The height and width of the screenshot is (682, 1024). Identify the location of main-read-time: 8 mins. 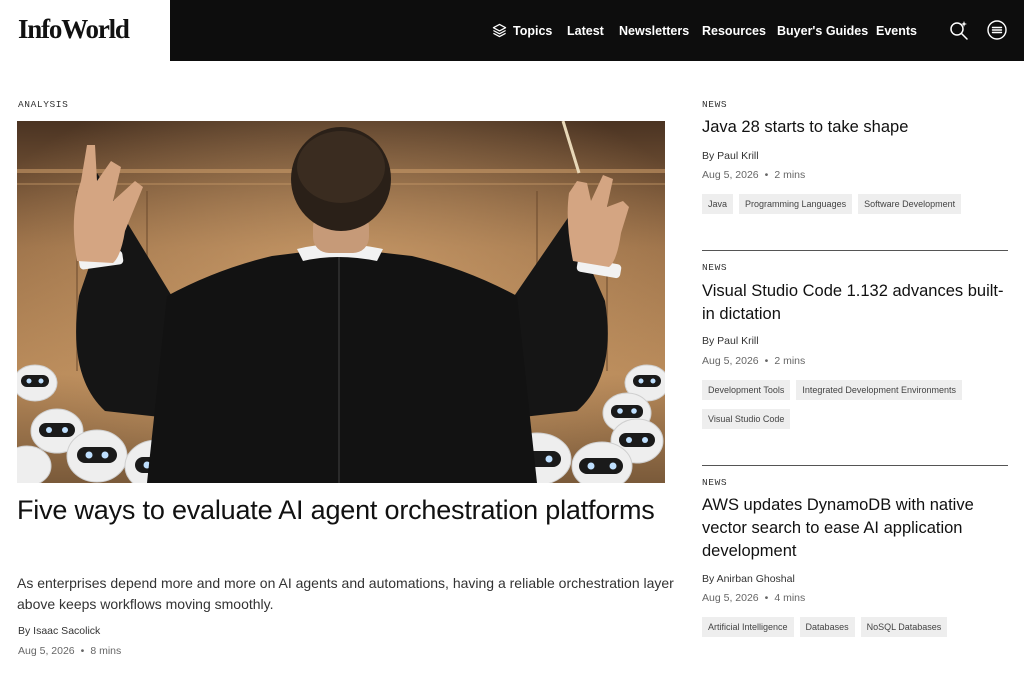
(106, 651).